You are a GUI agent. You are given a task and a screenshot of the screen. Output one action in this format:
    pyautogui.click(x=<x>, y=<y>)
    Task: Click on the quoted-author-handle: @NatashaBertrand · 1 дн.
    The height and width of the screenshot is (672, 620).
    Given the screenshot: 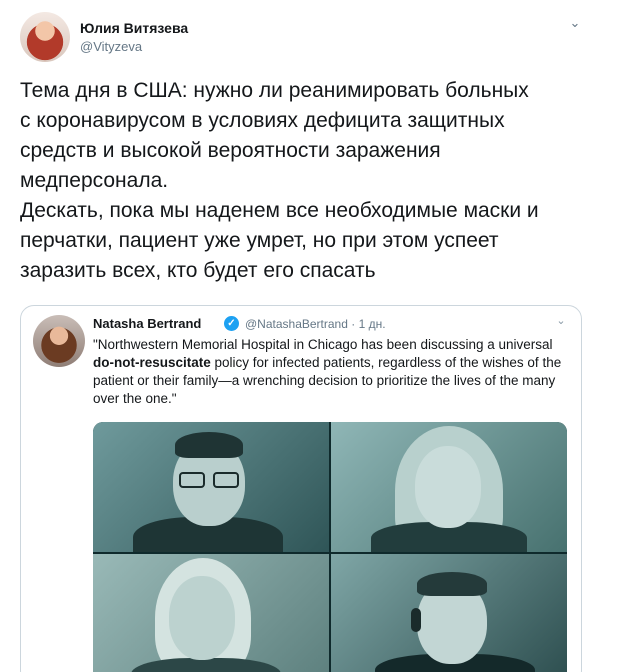 What is the action you would take?
    pyautogui.click(x=315, y=324)
    